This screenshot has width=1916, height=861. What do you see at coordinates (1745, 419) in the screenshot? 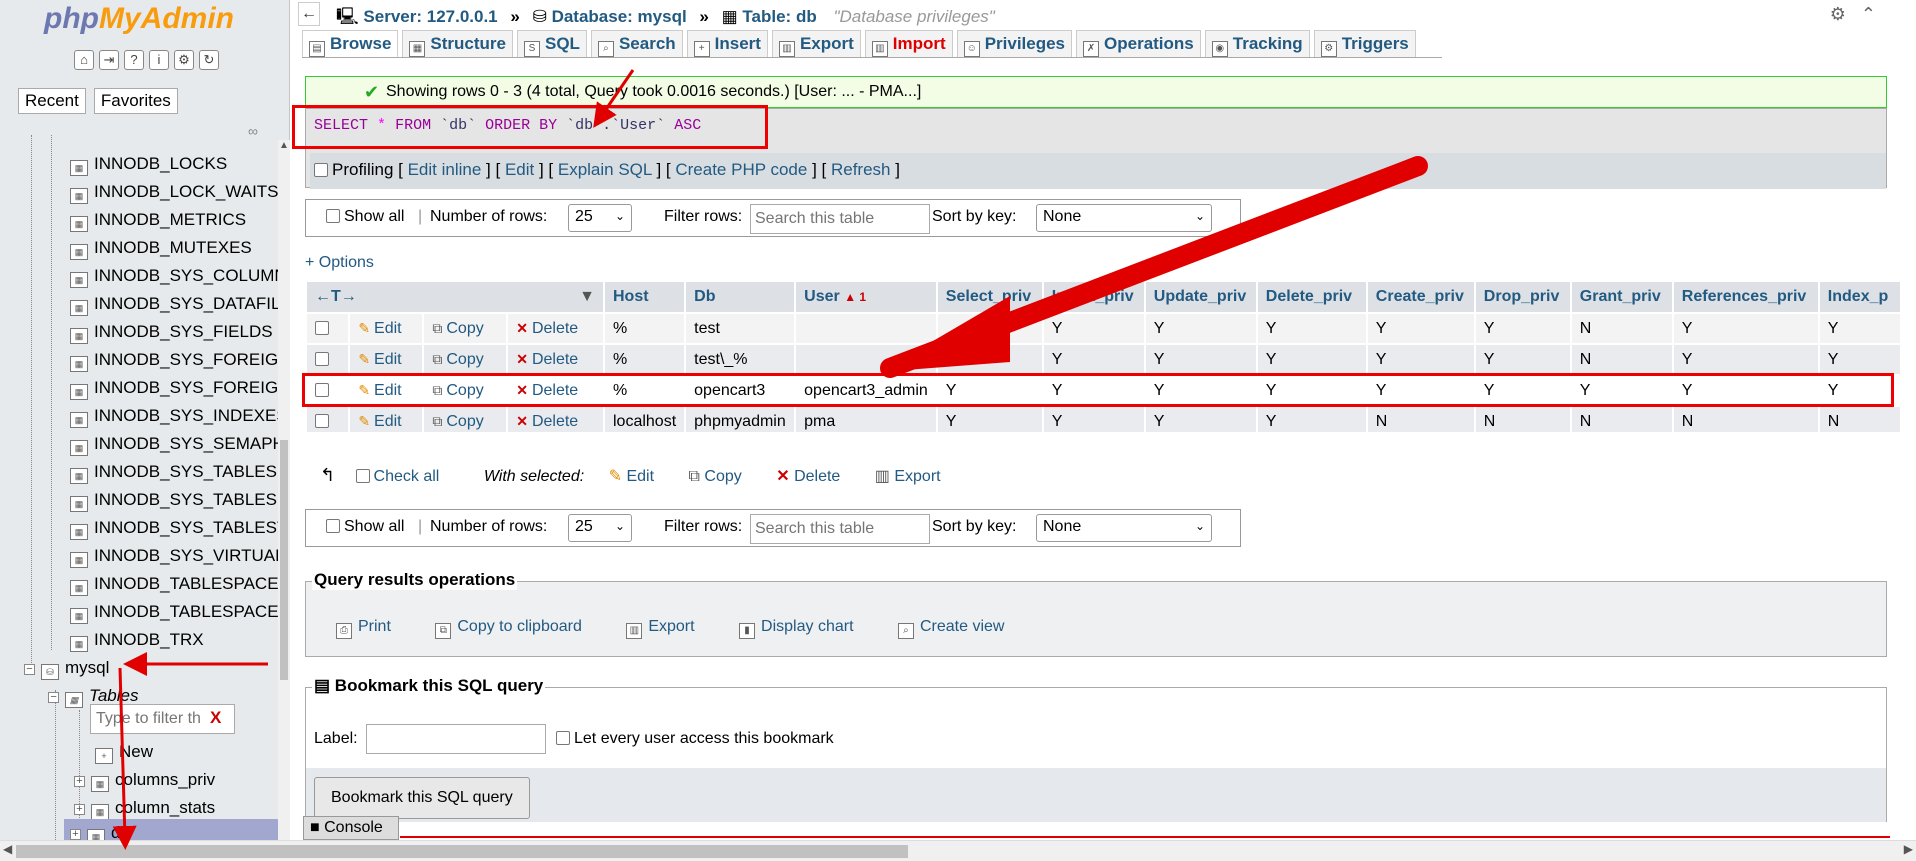
I see `cell-references-priv: N` at bounding box center [1745, 419].